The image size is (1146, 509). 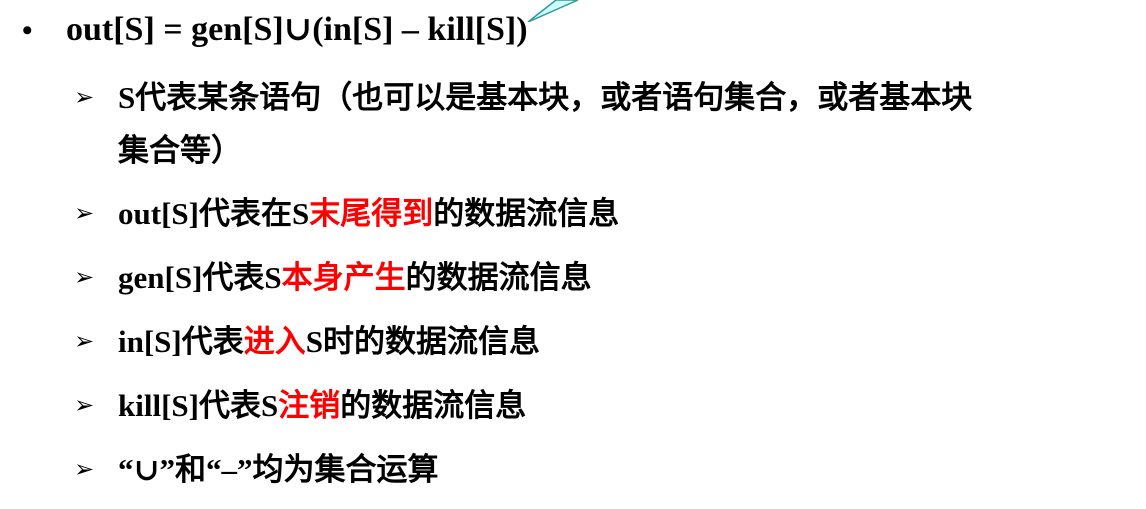 I want to click on sub-item-kill: ➢ kill[S]代表S注销的数据流信息, so click(x=300, y=405).